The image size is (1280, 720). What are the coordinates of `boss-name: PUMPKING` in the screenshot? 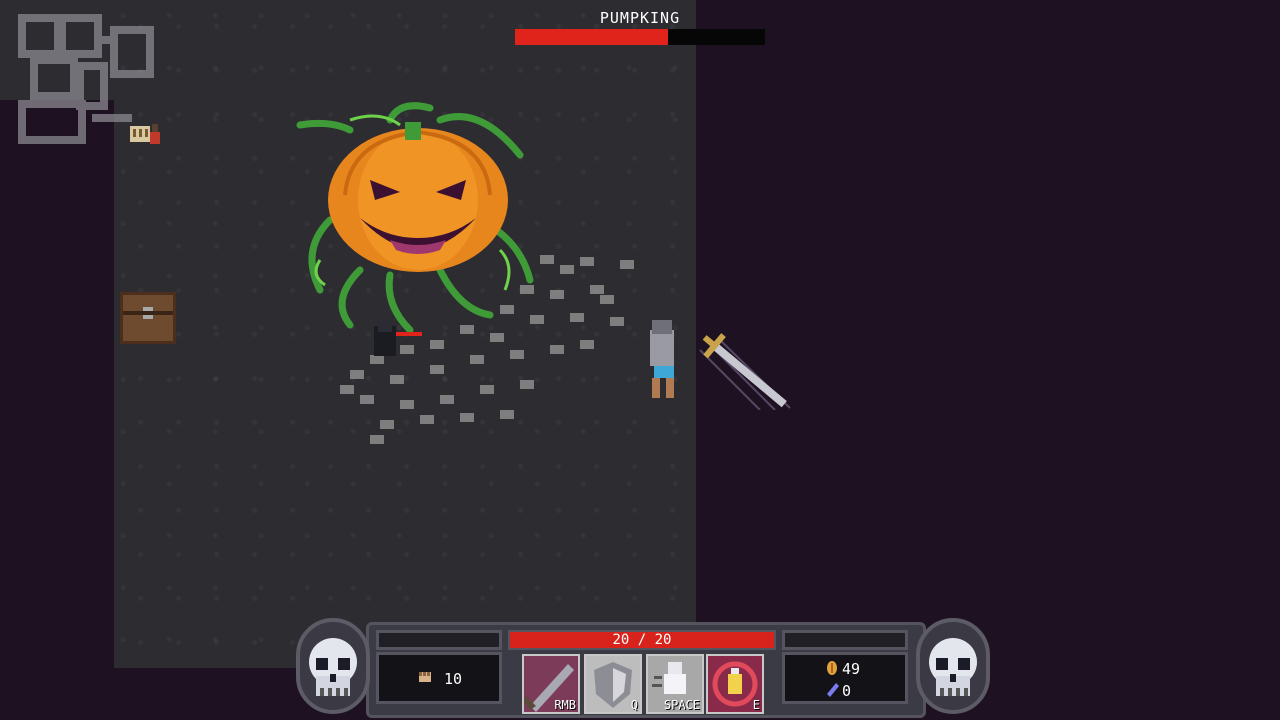 It's located at (640, 18).